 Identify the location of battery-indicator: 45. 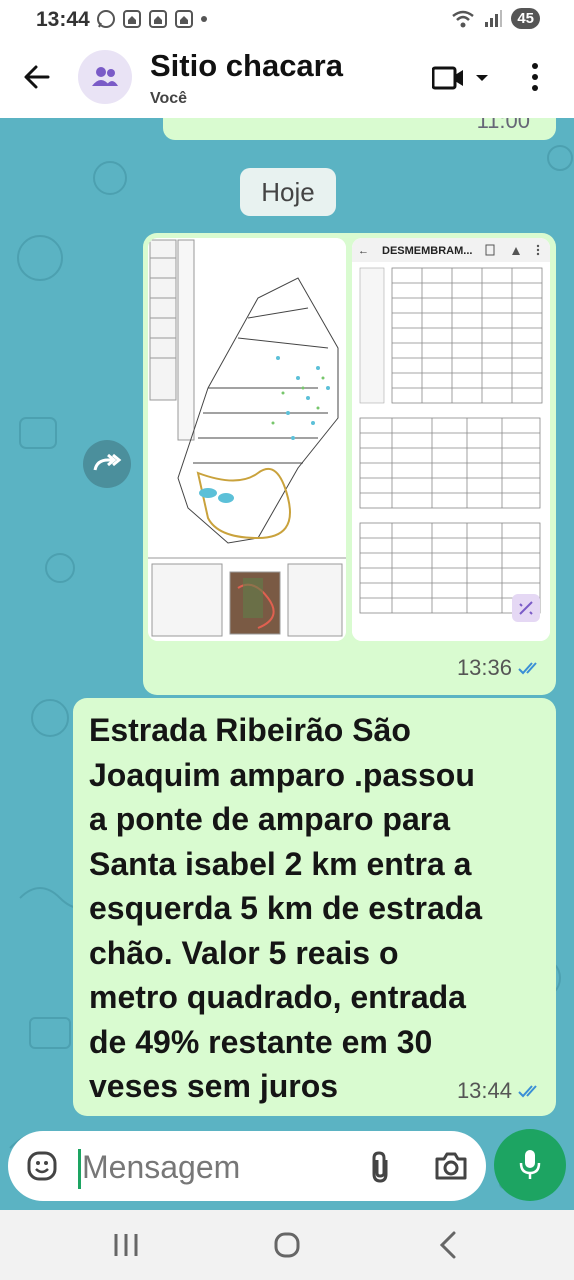
(525, 18).